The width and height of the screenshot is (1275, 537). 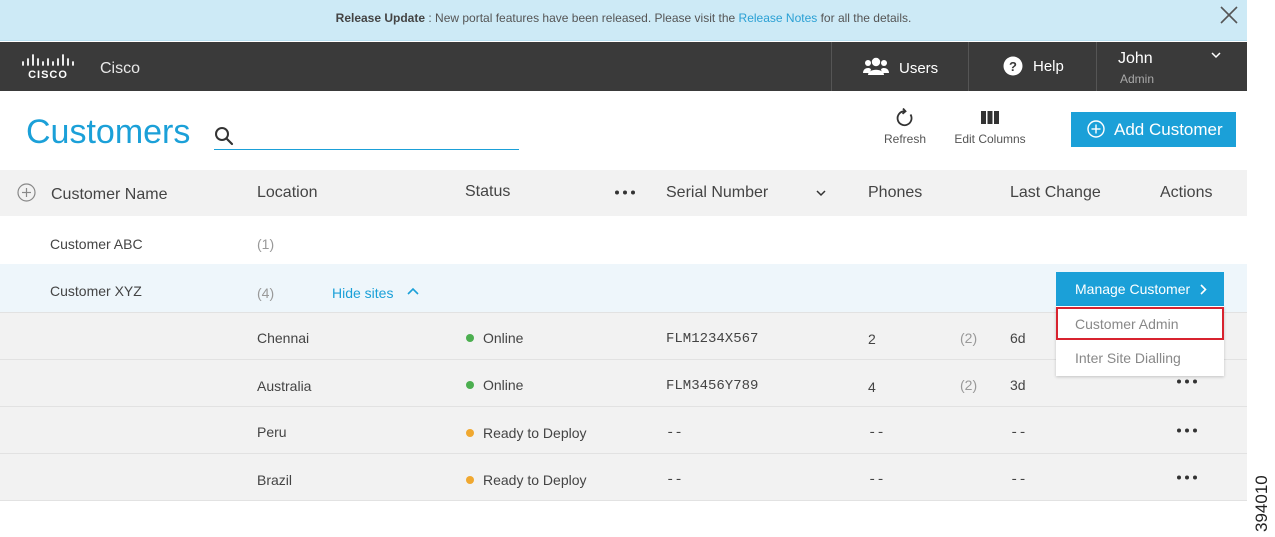 I want to click on banner-text-after: for all the details., so click(x=864, y=18).